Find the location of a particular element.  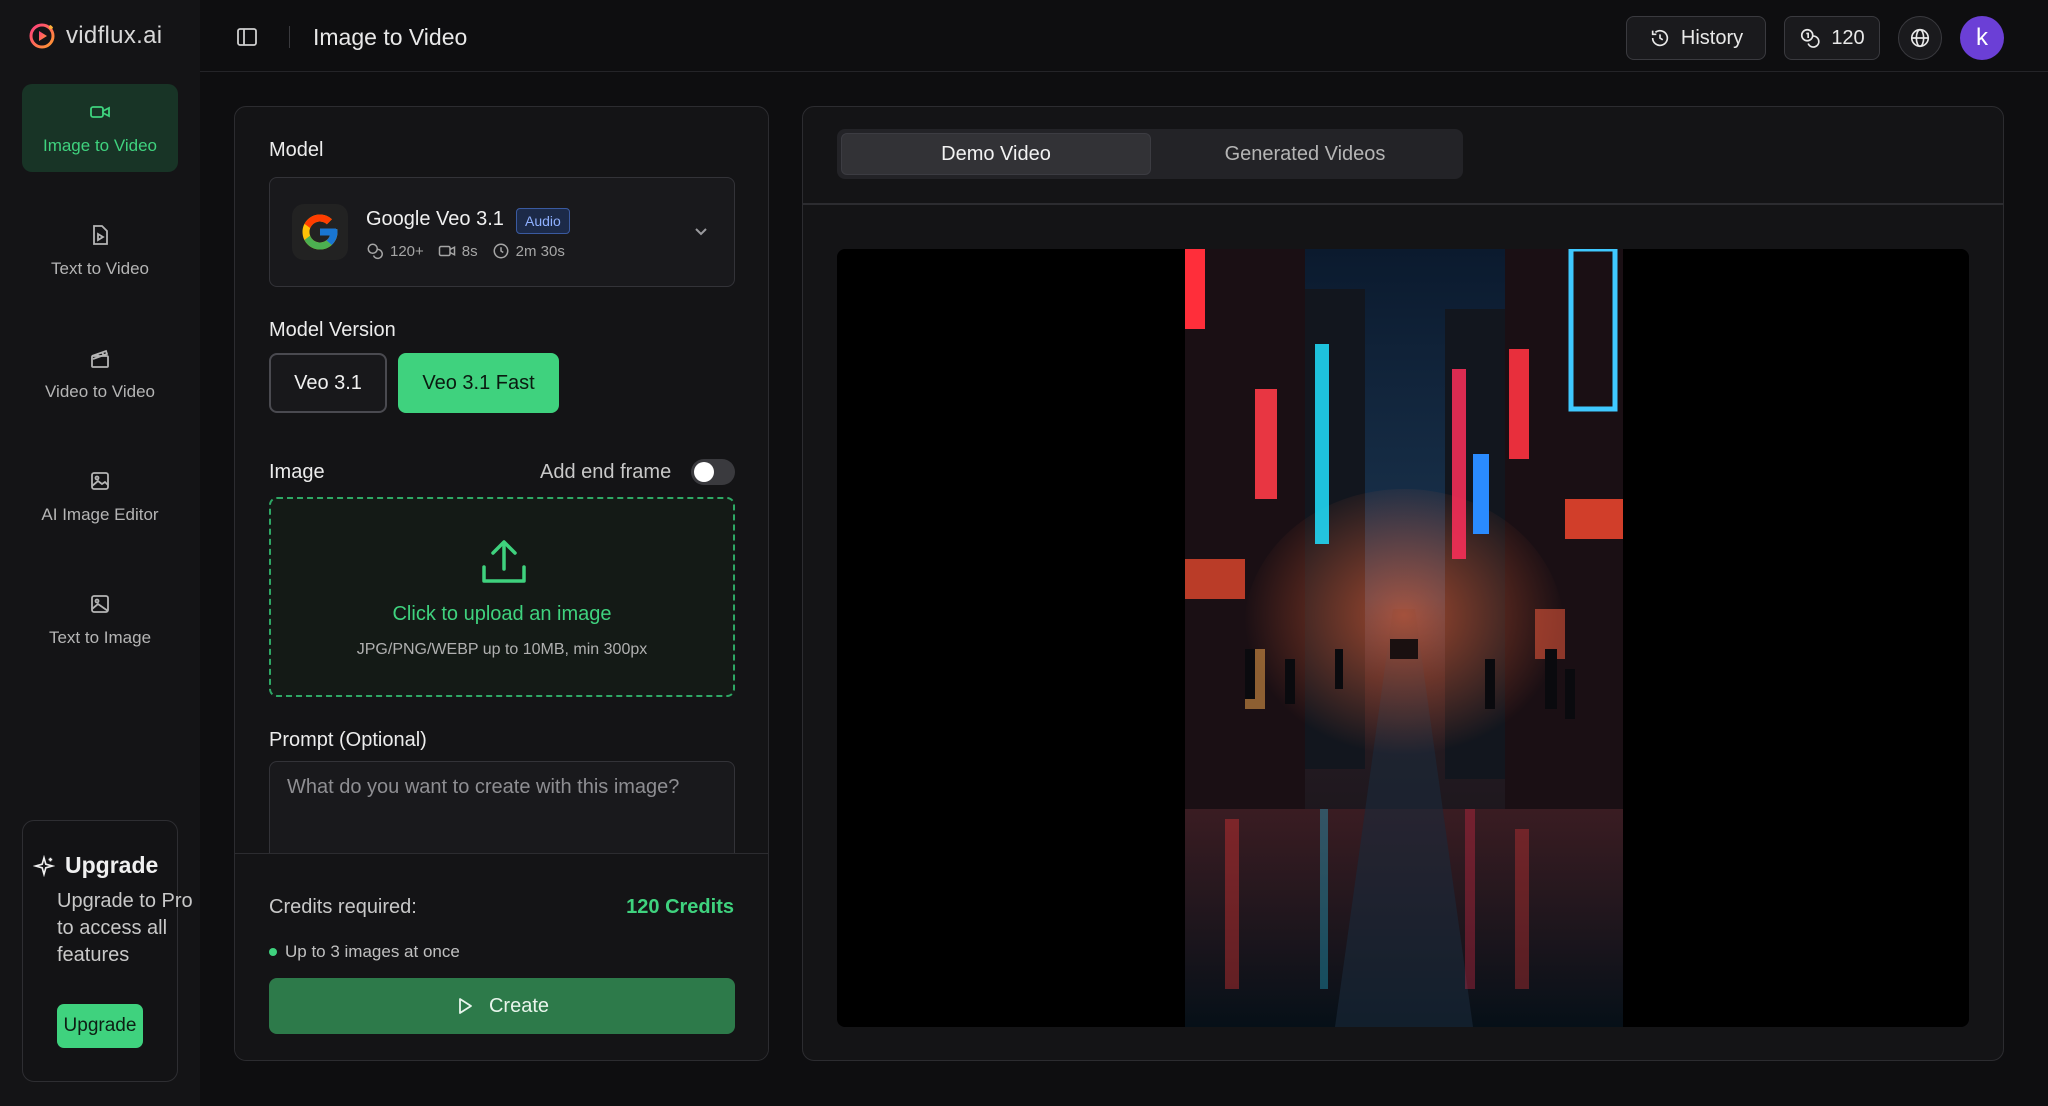

brand-logo-icon is located at coordinates (42, 36).